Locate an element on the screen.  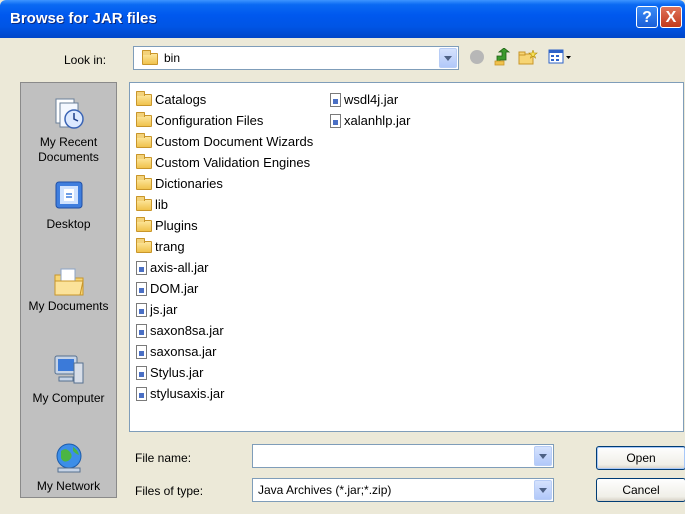
cancel-button: Cancel is located at coordinates (640, 490).